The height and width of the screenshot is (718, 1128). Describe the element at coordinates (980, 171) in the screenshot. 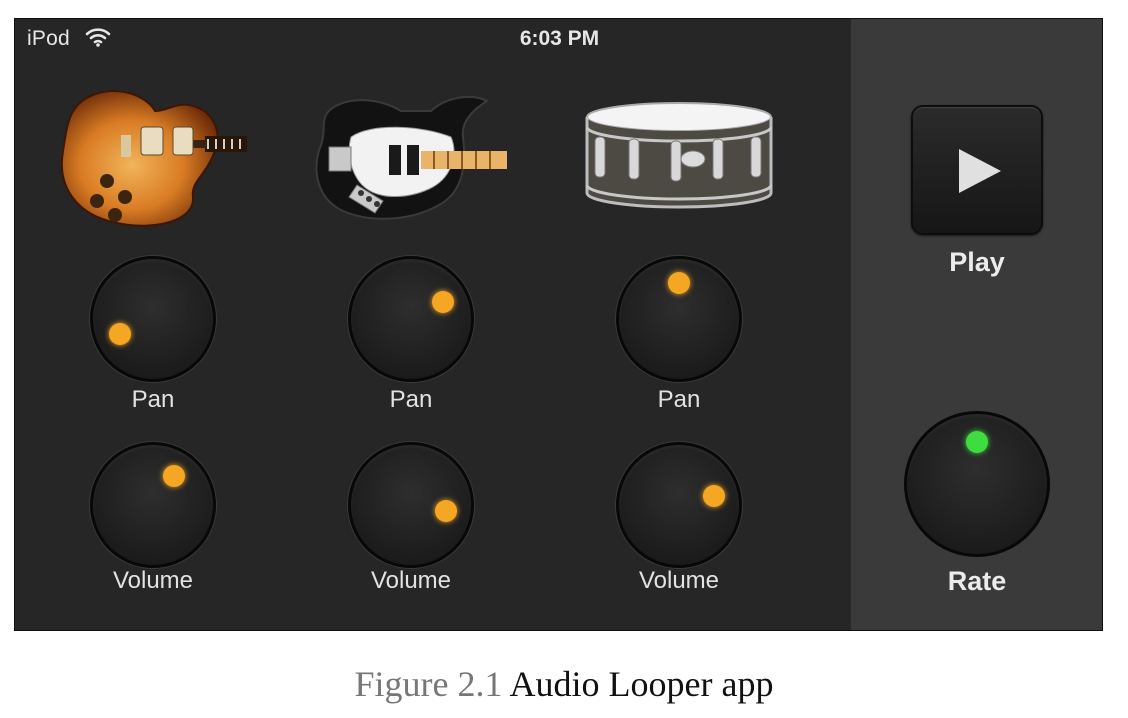

I see `play-icon` at that location.